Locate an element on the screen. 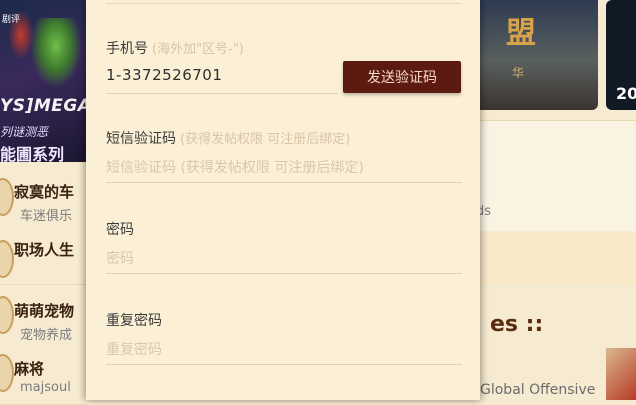  banner-subtitle: 列谜测恶 is located at coordinates (24, 132).